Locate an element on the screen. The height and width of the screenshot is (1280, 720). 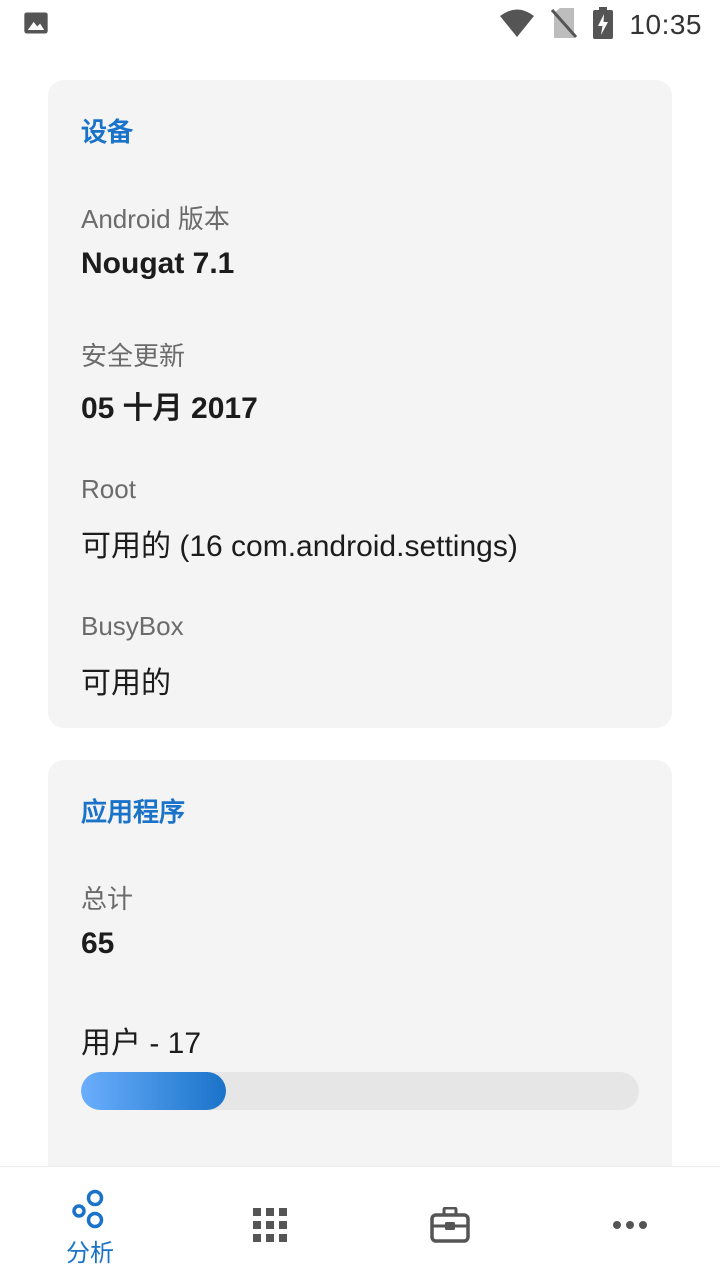
wifi-icon is located at coordinates (517, 25).